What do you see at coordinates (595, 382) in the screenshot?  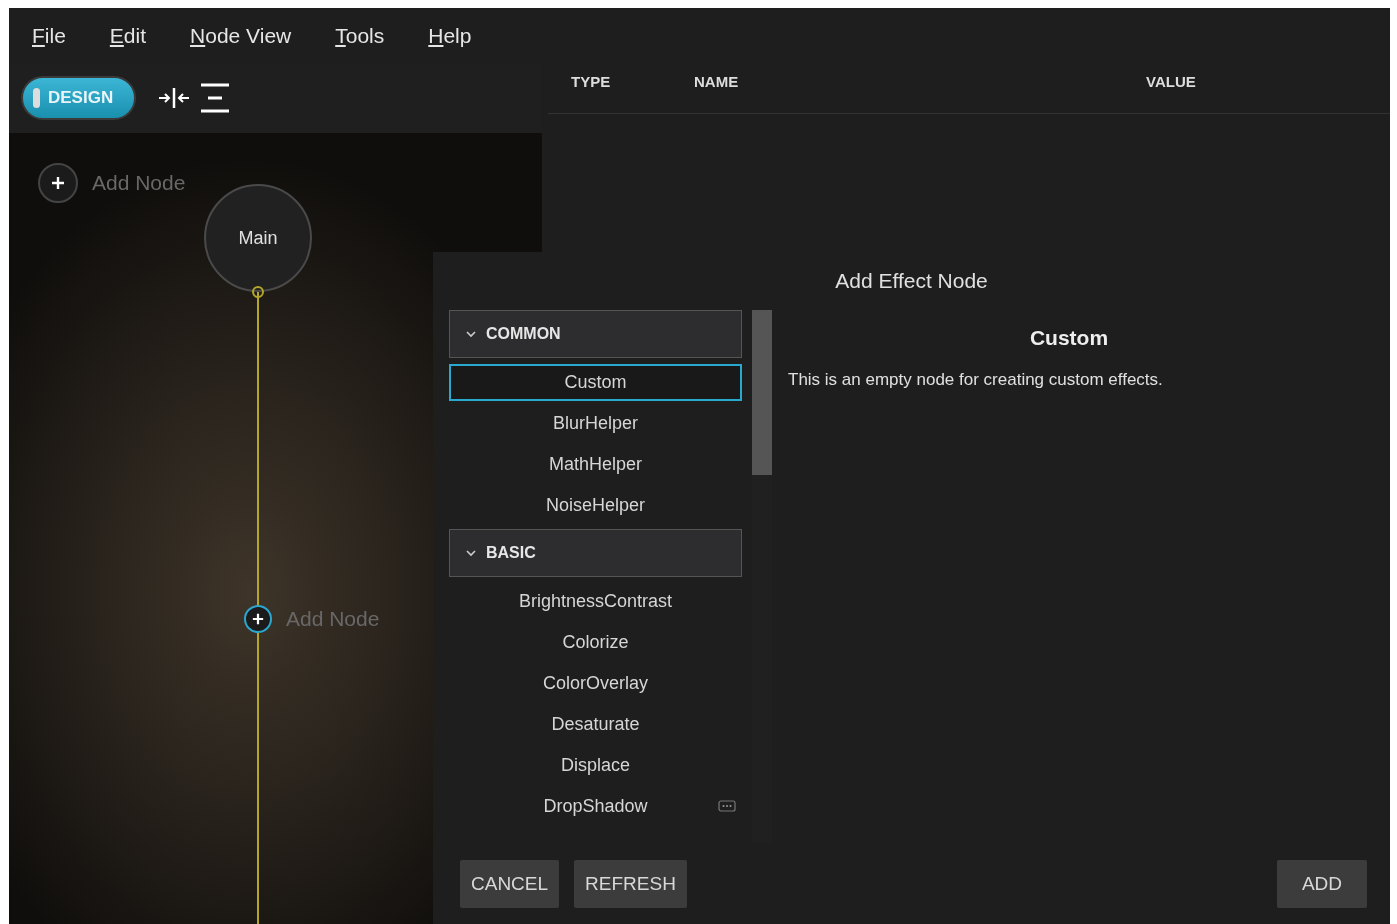 I see `effect-list-item: Custom` at bounding box center [595, 382].